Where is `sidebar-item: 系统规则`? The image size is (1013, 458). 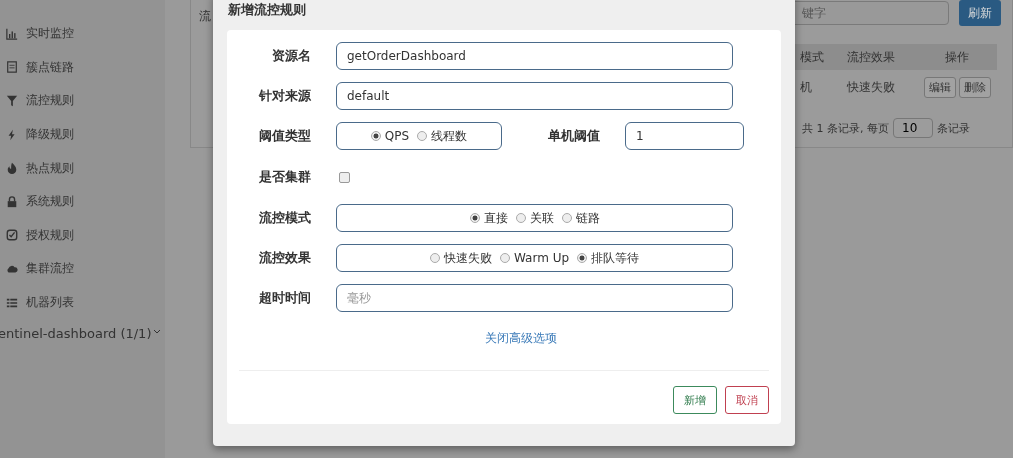
sidebar-item: 系统规则 is located at coordinates (82, 201).